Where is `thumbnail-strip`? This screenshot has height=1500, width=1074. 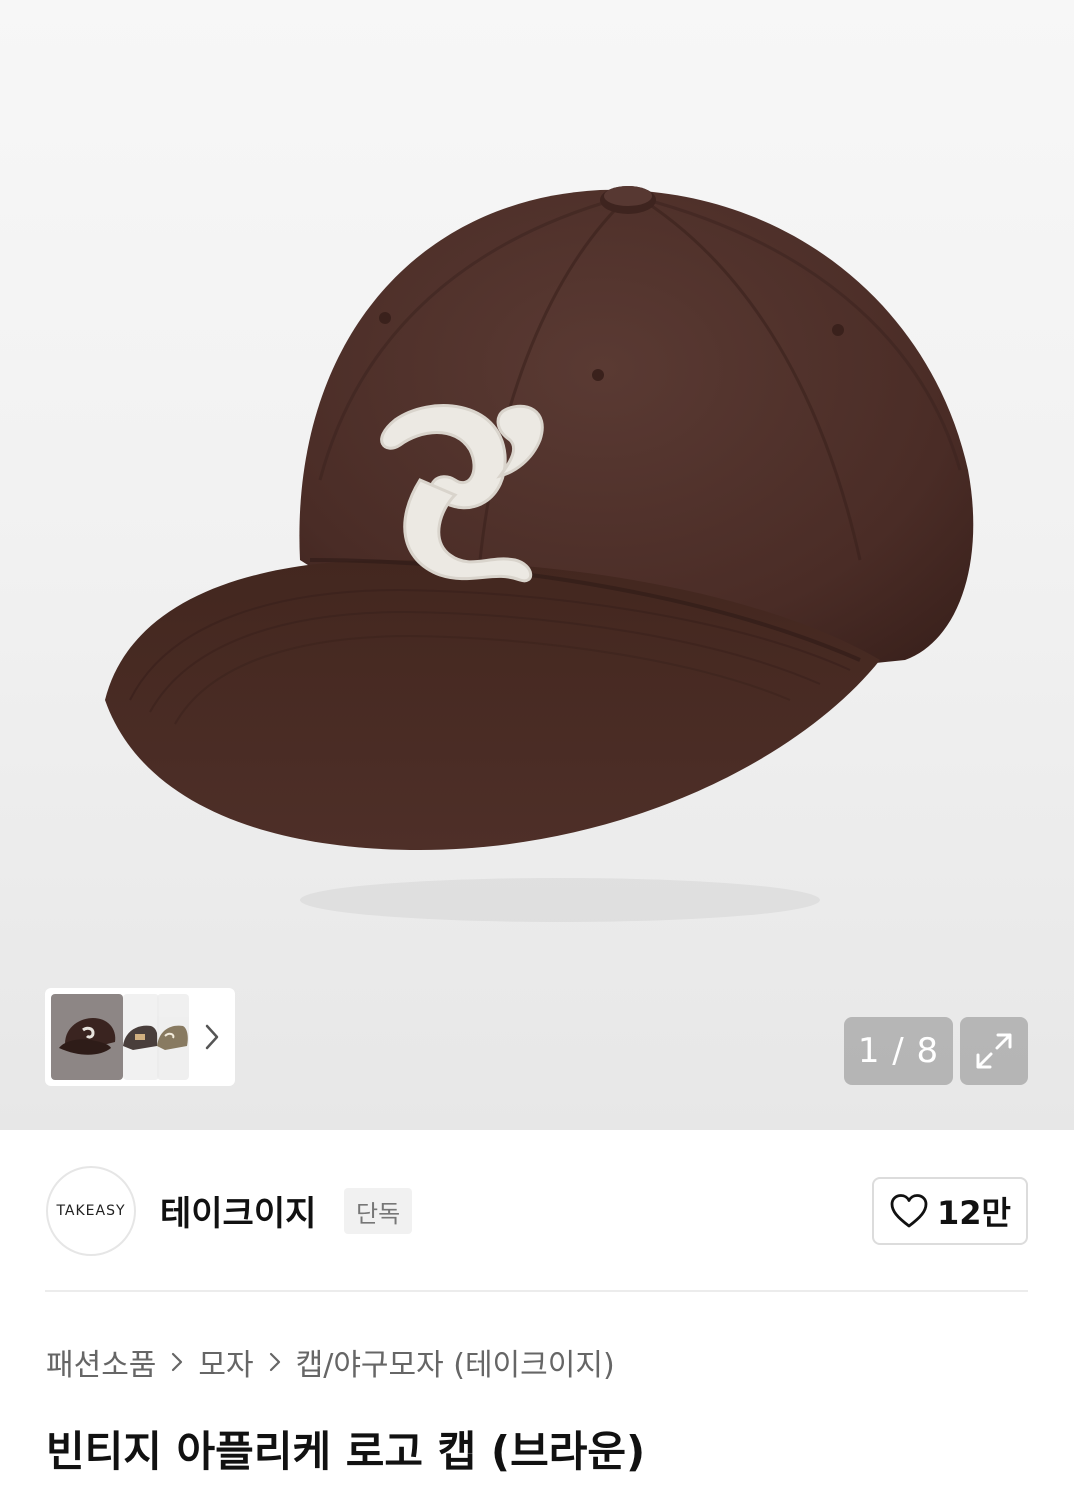
thumbnail-strip is located at coordinates (140, 1037).